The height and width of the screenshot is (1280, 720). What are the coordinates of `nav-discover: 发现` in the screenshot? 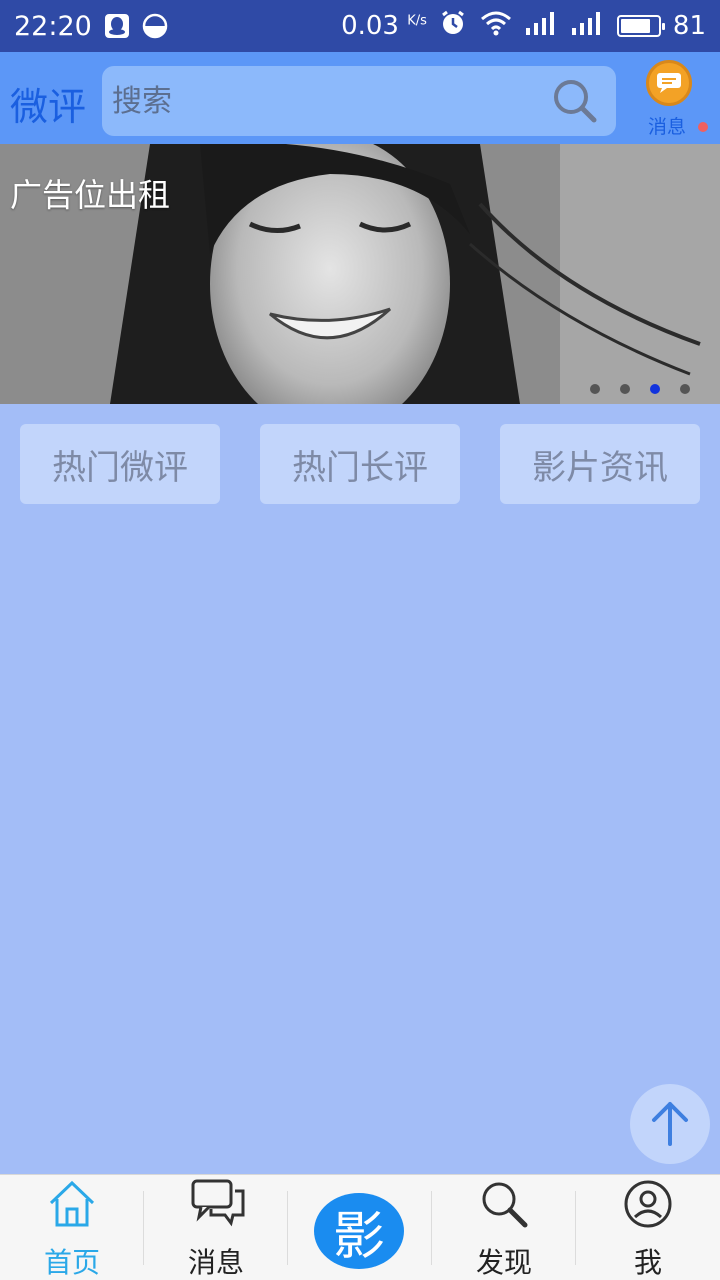 It's located at (504, 1227).